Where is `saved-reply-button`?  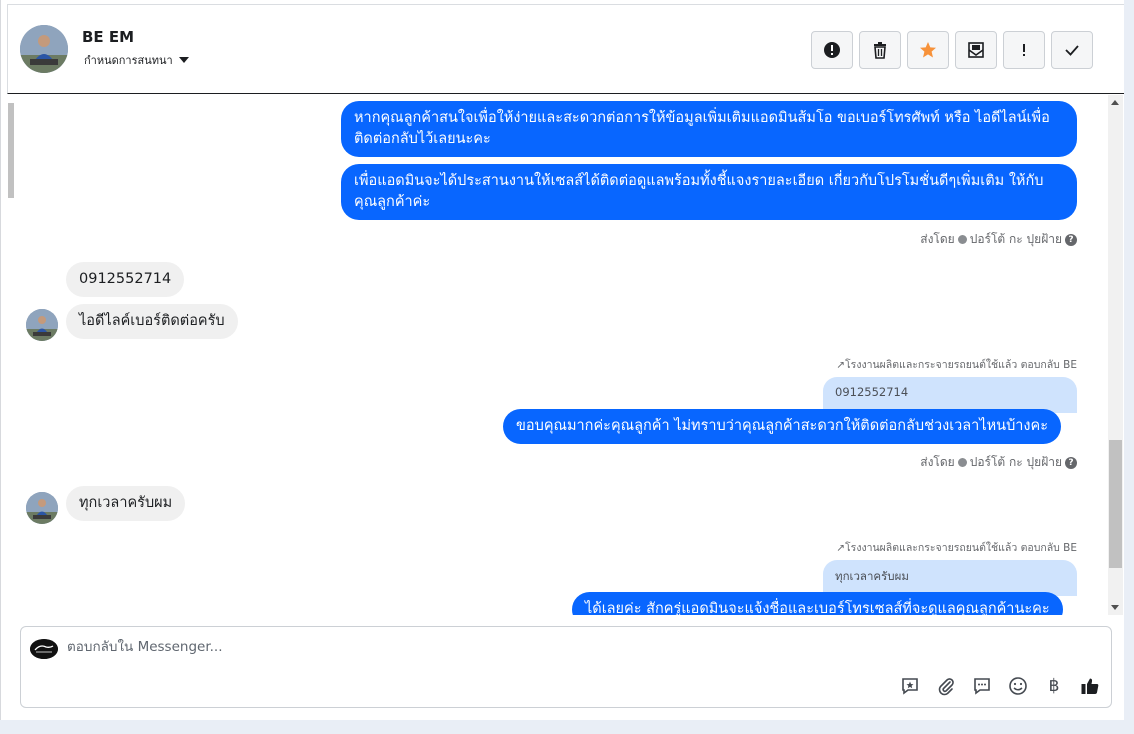 saved-reply-button is located at coordinates (910, 686).